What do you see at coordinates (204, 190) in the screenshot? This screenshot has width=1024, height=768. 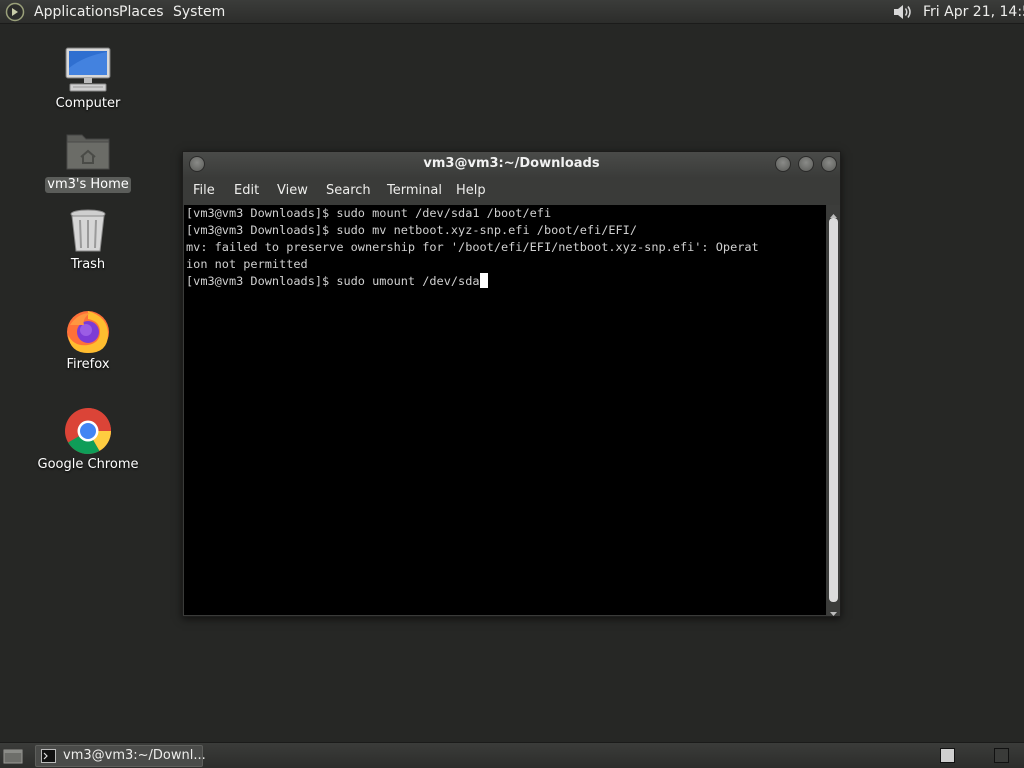 I see `menu-file: File` at bounding box center [204, 190].